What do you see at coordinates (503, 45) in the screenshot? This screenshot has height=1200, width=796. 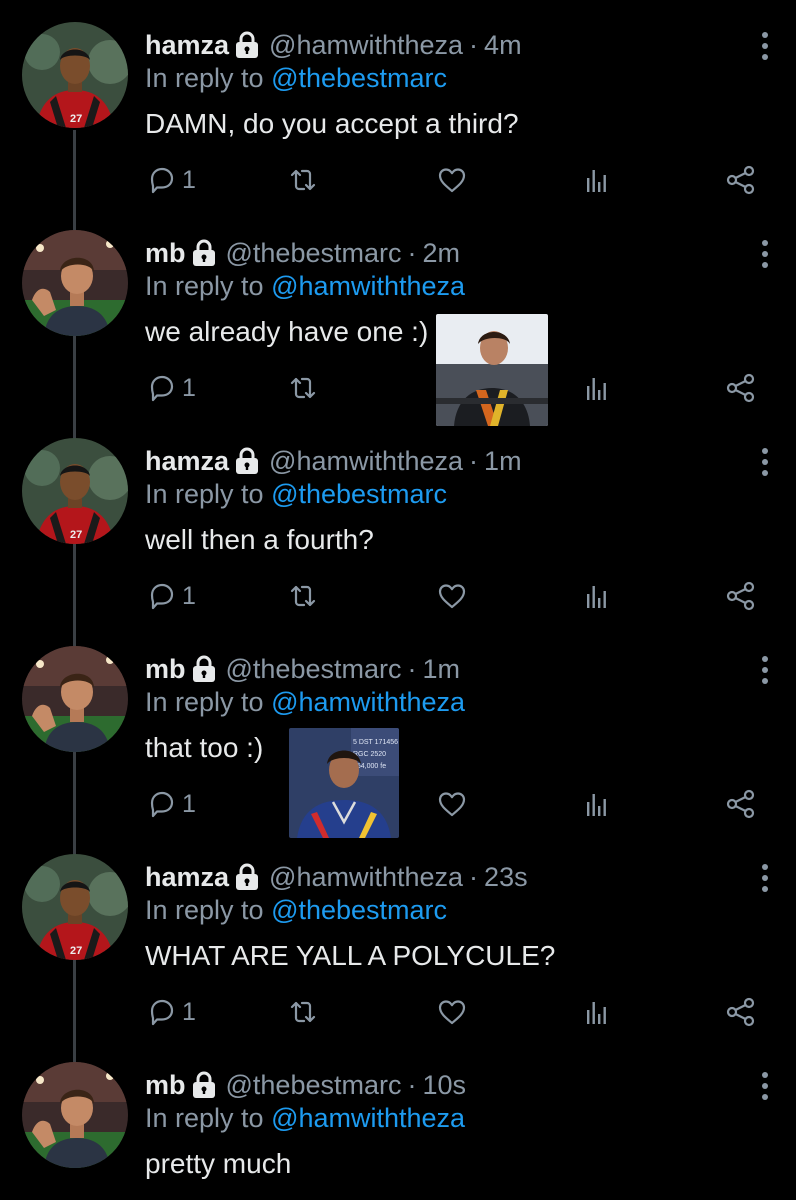 I see `timestamp: 4m` at bounding box center [503, 45].